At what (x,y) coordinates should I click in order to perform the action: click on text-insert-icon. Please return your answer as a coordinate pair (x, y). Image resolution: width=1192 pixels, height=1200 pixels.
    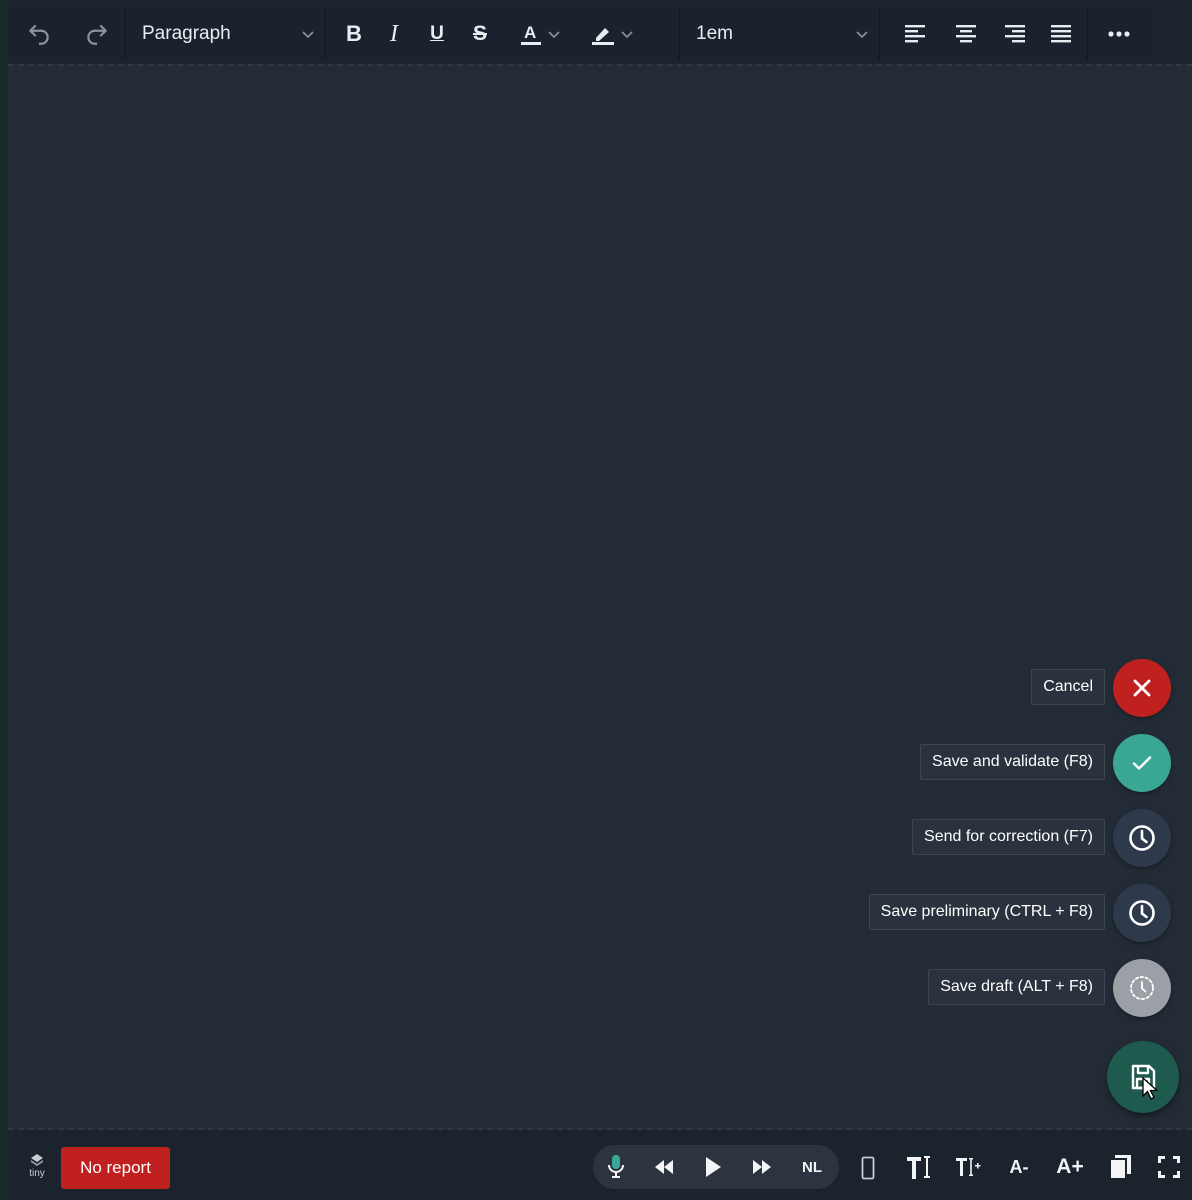
    Looking at the image, I should click on (968, 1167).